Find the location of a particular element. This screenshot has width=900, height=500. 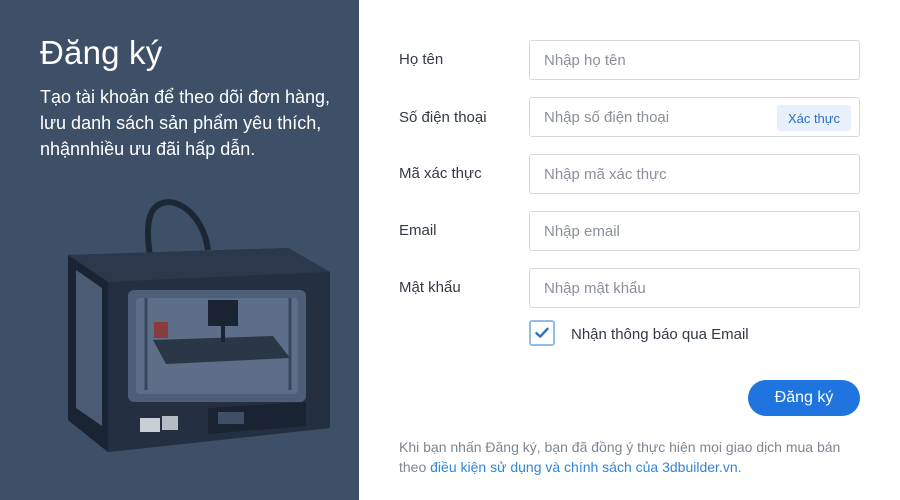

code-input is located at coordinates (694, 174).